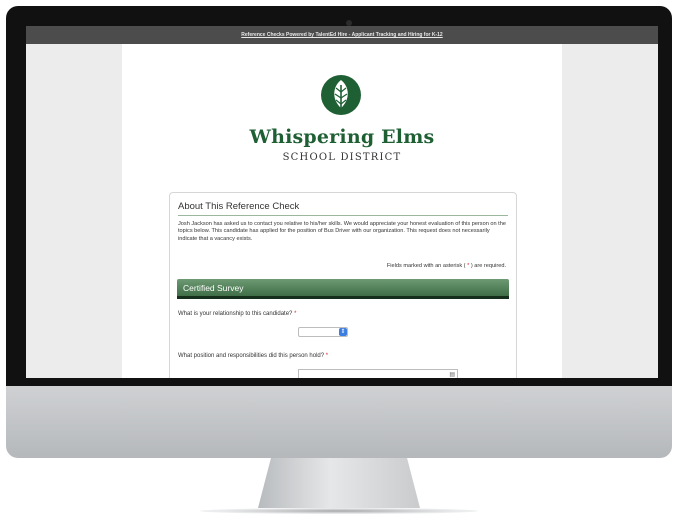 The image size is (678, 521). I want to click on section-header: Certified Survey, so click(343, 289).